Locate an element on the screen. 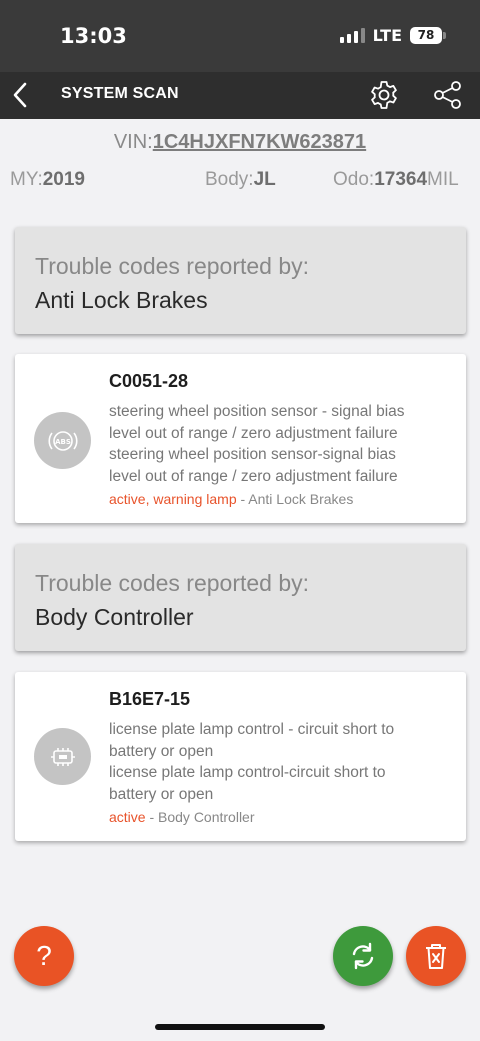  back-button is located at coordinates (20, 95).